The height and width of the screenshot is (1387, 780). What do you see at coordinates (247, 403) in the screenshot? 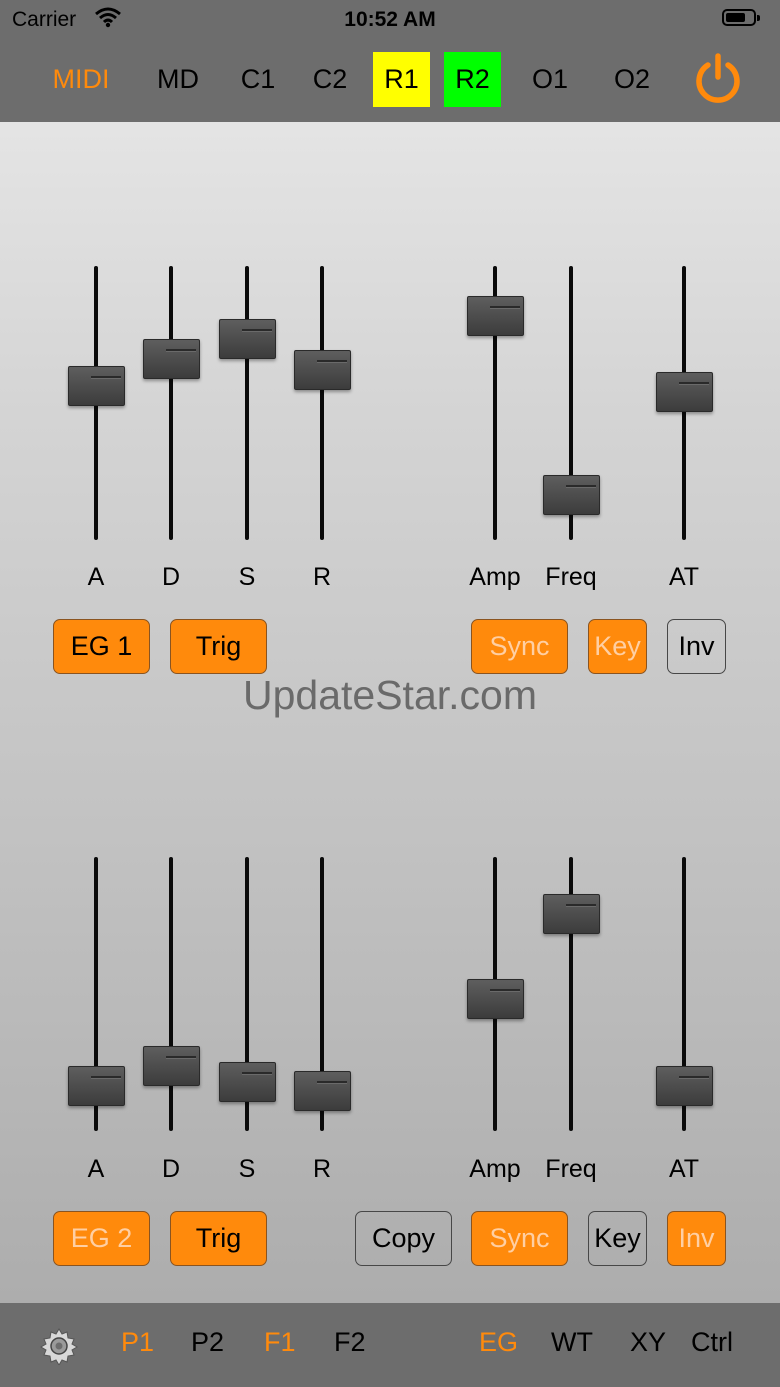
I see `eg1-s-slider-track` at bounding box center [247, 403].